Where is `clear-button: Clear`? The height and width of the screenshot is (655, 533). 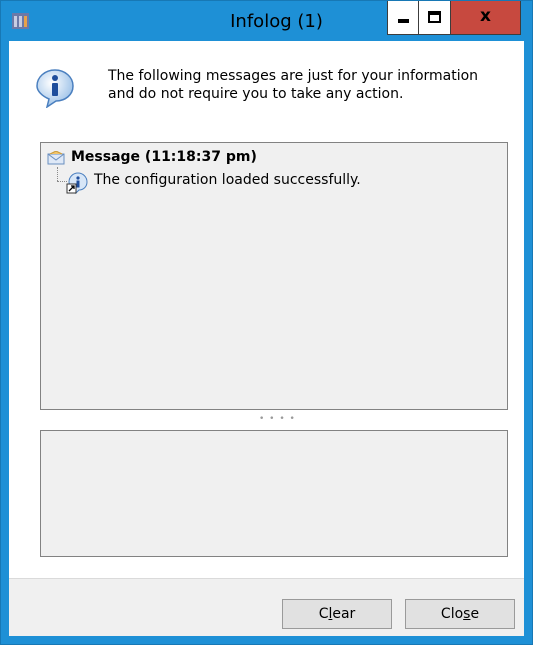 clear-button: Clear is located at coordinates (337, 614).